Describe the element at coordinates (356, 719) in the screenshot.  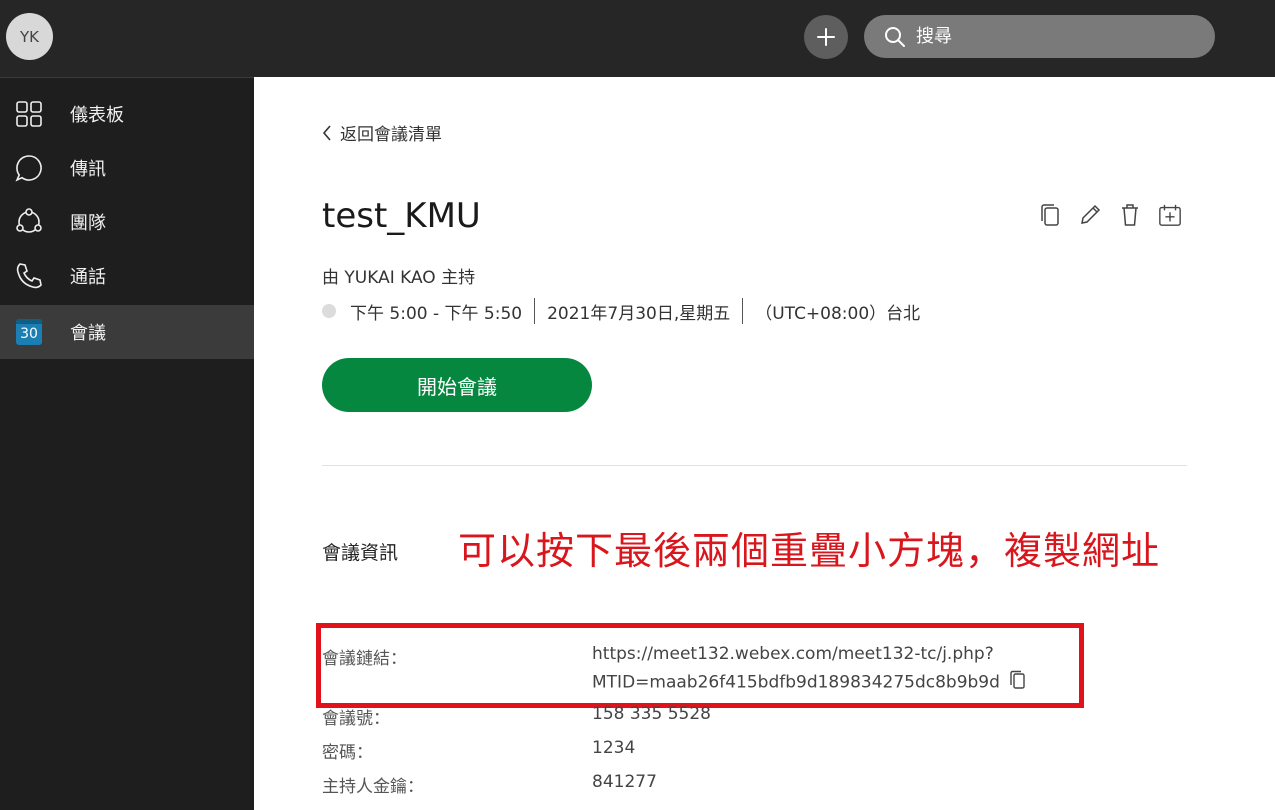
I see `meeting-number-label: 會議號：` at that location.